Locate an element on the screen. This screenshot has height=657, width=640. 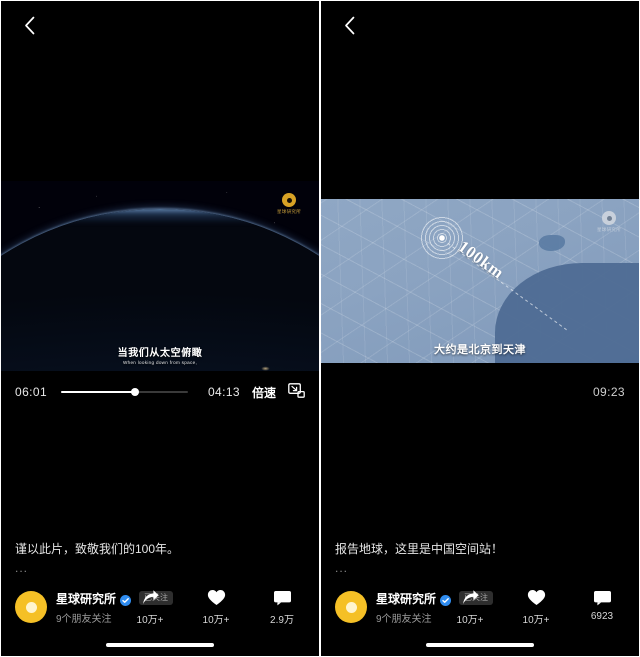
remaining-time-label: 04:13 is located at coordinates (223, 392).